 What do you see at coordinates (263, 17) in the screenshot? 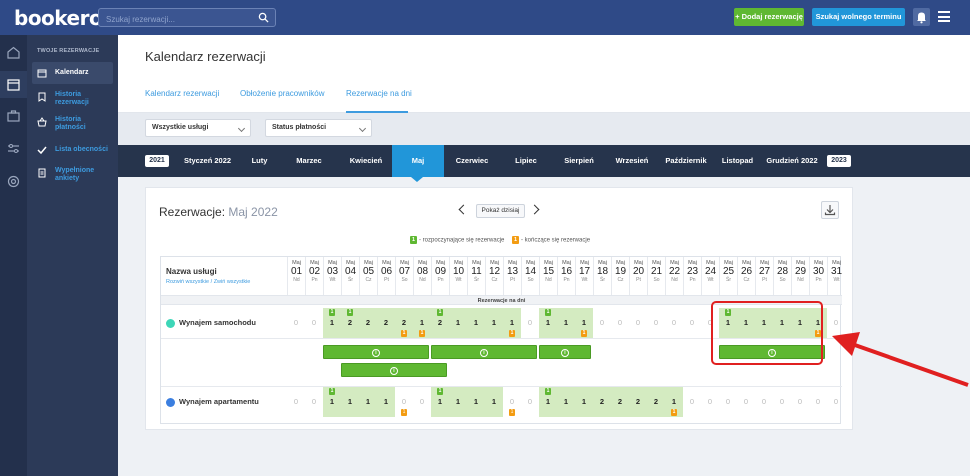
I see `search-icon` at bounding box center [263, 17].